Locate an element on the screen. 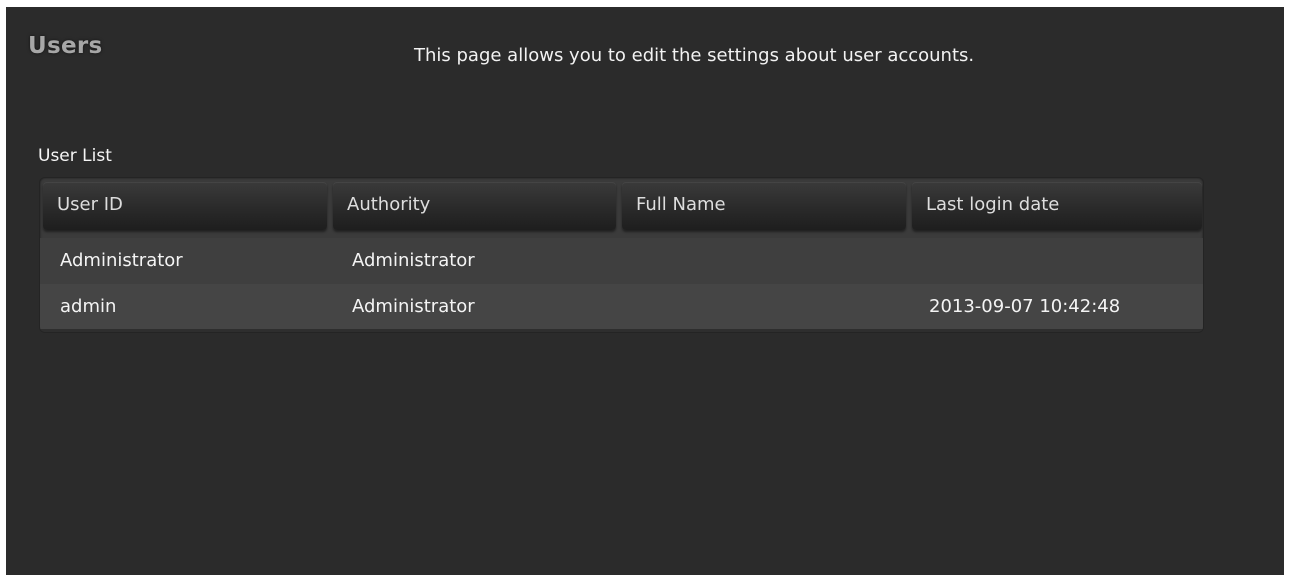 The image size is (1290, 575). cell-user-id: admin is located at coordinates (88, 306).